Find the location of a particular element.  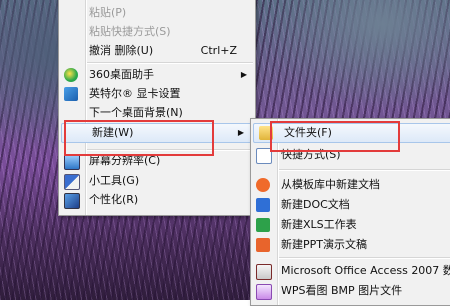

undo-shortcut-text: Ctrl+Z is located at coordinates (218, 50).